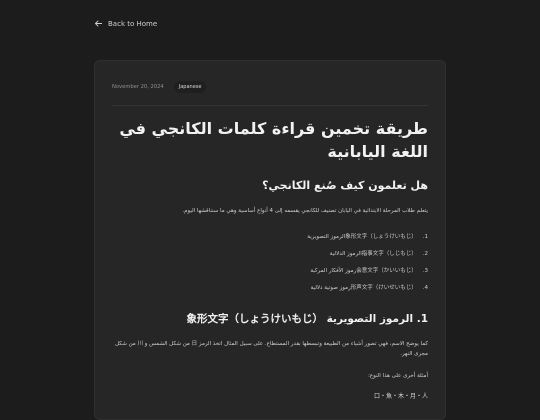 The width and height of the screenshot is (540, 420). What do you see at coordinates (373, 254) in the screenshot?
I see `list-item-text: 指事文字（しじもじ）الرموز الدلالية` at bounding box center [373, 254].